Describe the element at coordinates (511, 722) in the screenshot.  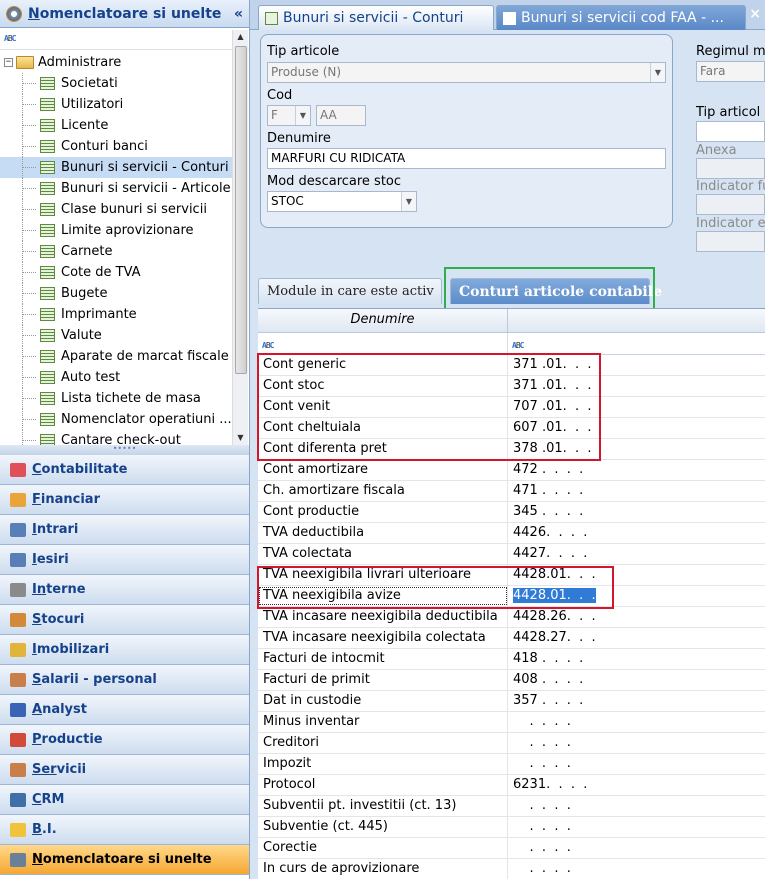
I see `table-row: Minus inventar . . . .` at that location.